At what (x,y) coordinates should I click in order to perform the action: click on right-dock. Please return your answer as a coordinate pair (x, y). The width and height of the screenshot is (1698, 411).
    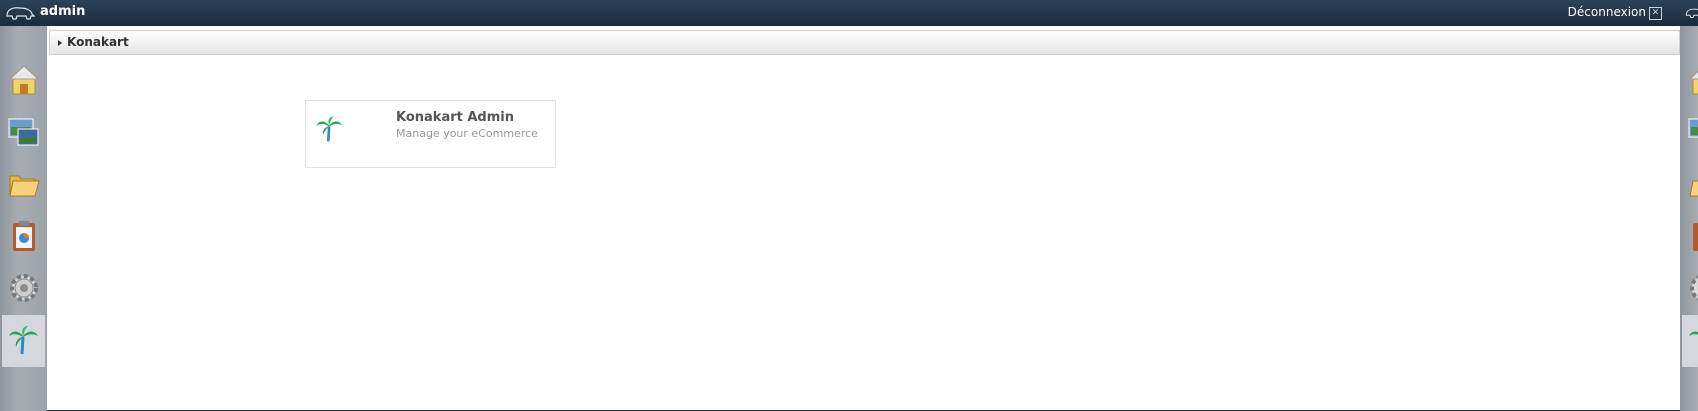
    Looking at the image, I should click on (1689, 218).